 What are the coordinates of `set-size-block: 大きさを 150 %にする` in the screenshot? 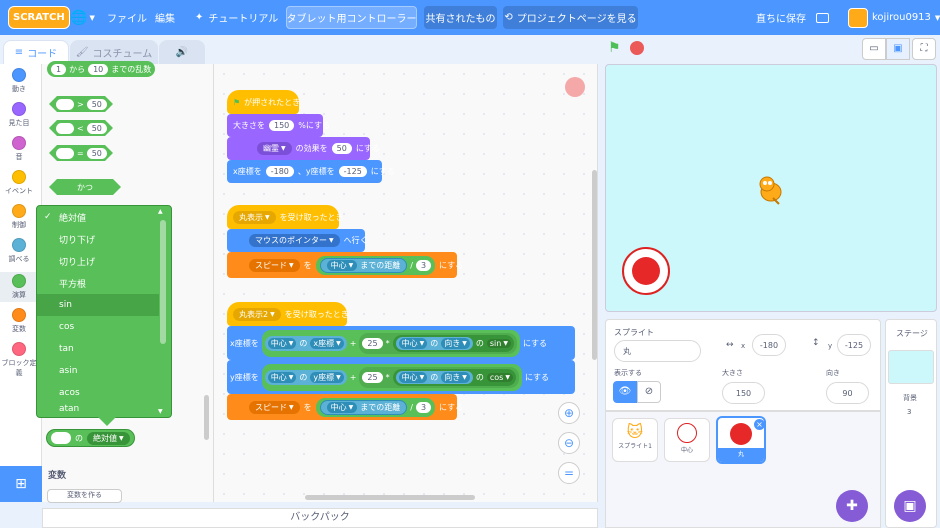 It's located at (278, 125).